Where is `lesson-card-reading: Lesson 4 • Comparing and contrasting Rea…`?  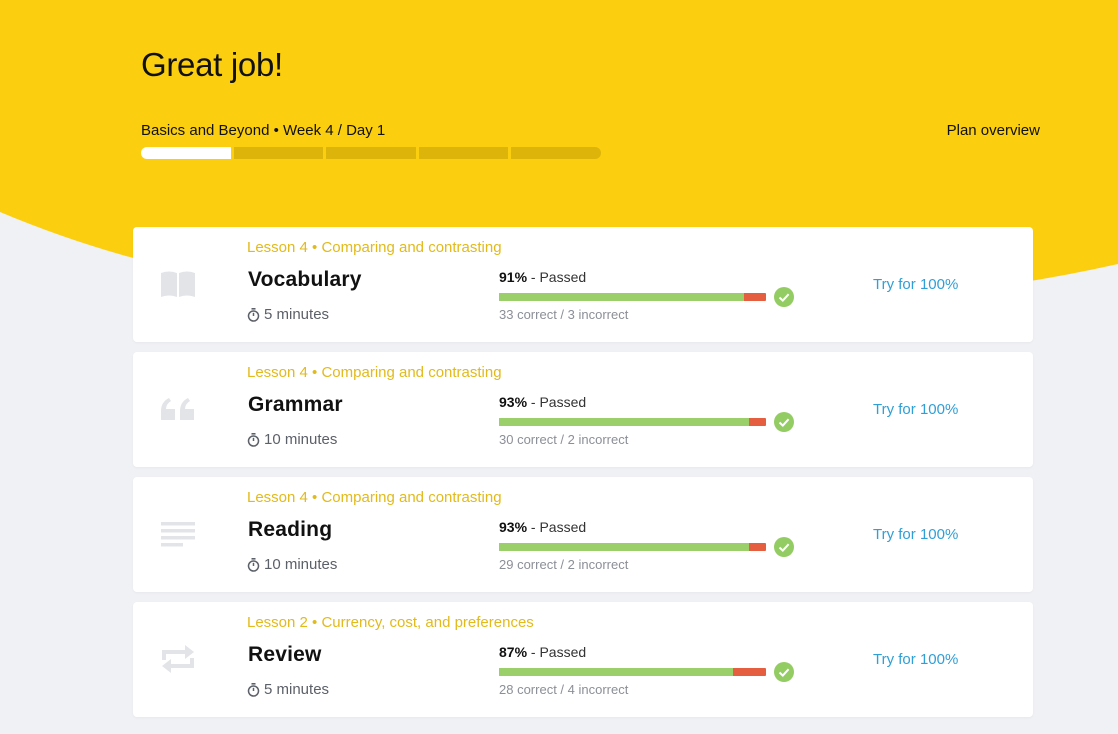
lesson-card-reading: Lesson 4 • Comparing and contrasting Rea… is located at coordinates (583, 534).